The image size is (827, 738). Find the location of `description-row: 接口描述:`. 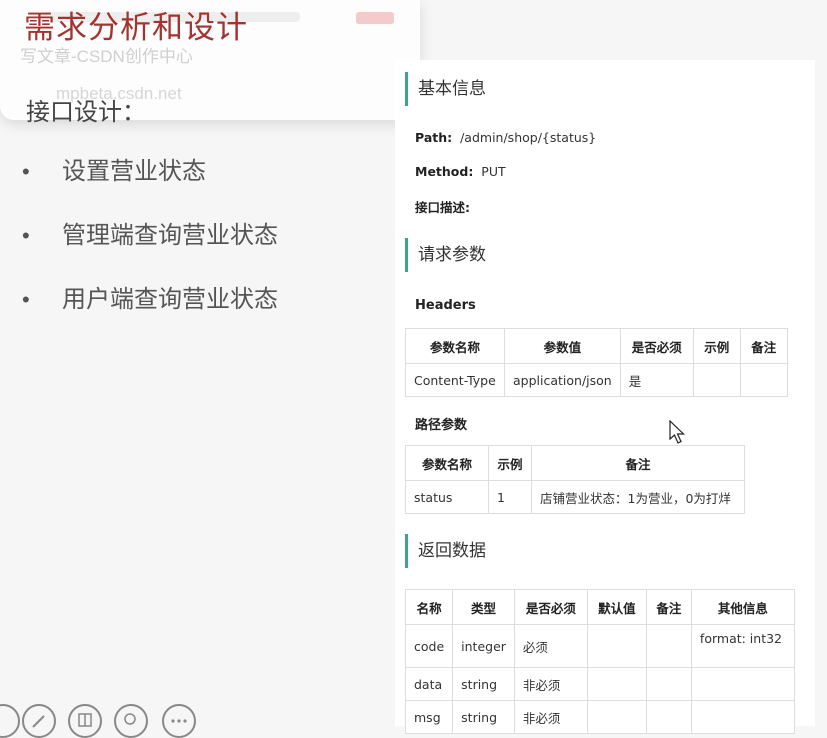

description-row: 接口描述: is located at coordinates (442, 206).